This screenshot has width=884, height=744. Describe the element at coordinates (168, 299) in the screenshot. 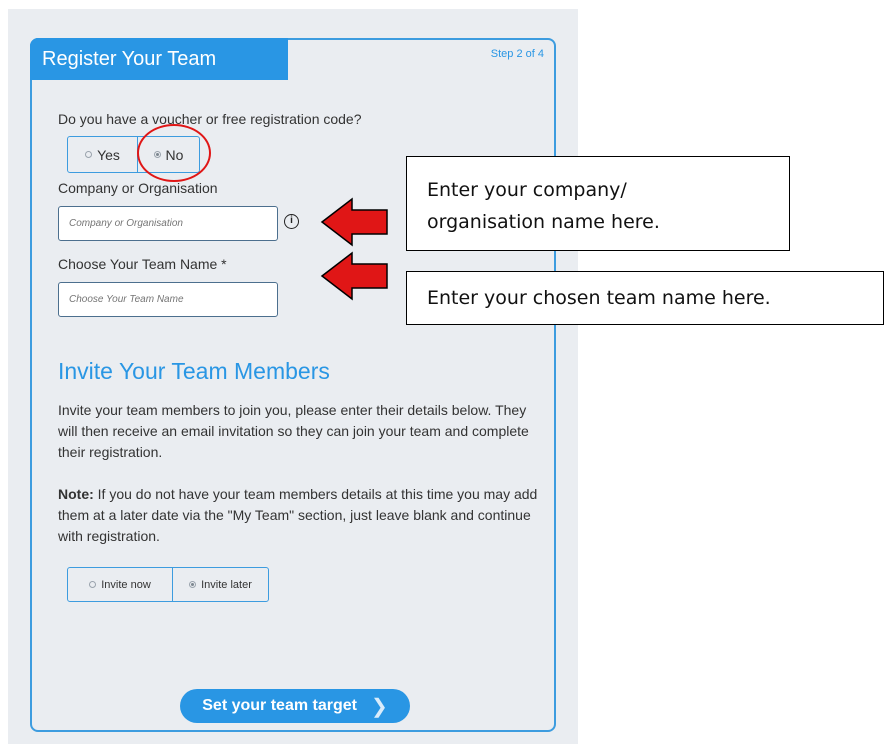

I see `team-name-input` at that location.